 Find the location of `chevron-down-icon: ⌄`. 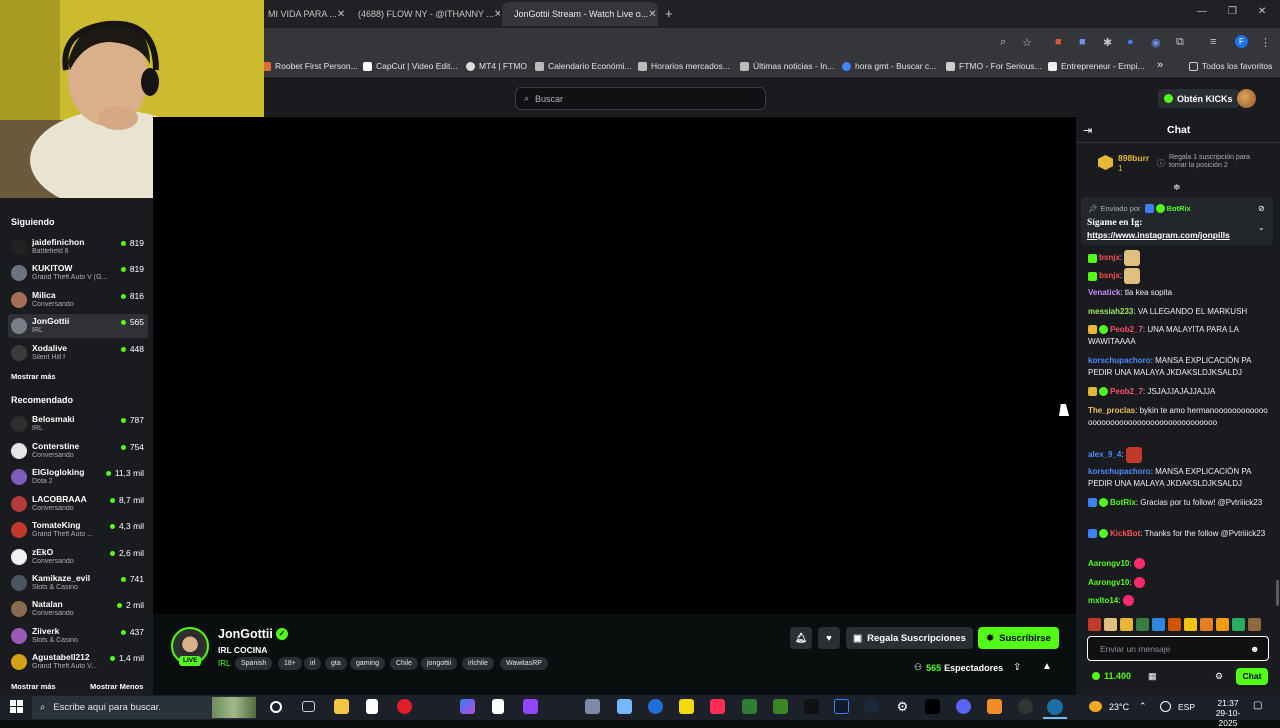

chevron-down-icon: ⌄ is located at coordinates (1261, 227).